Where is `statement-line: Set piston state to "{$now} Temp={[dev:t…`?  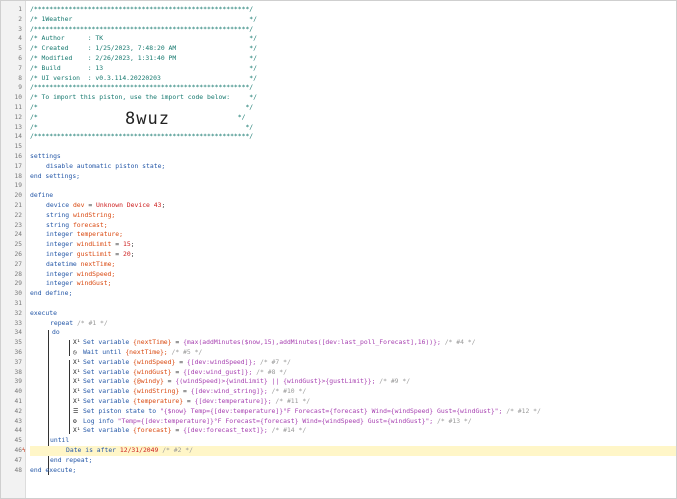
statement-line: Set piston state to "{$now} Temp={[dev:t… is located at coordinates (353, 412).